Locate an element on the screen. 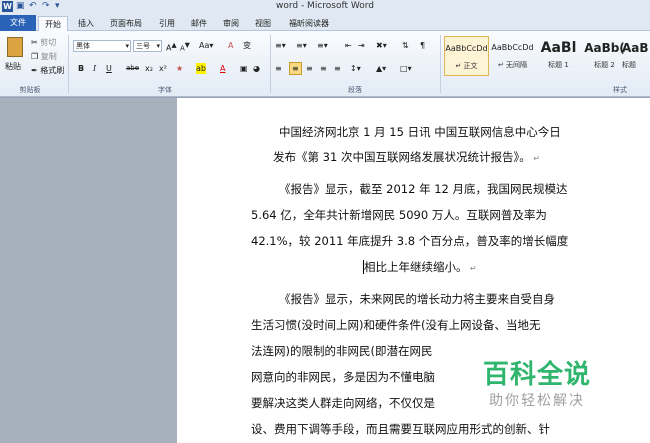  paragraph-line: 生活习惯(没时间上网)和硬件条件(没有上网设备、当地无 is located at coordinates (396, 325).